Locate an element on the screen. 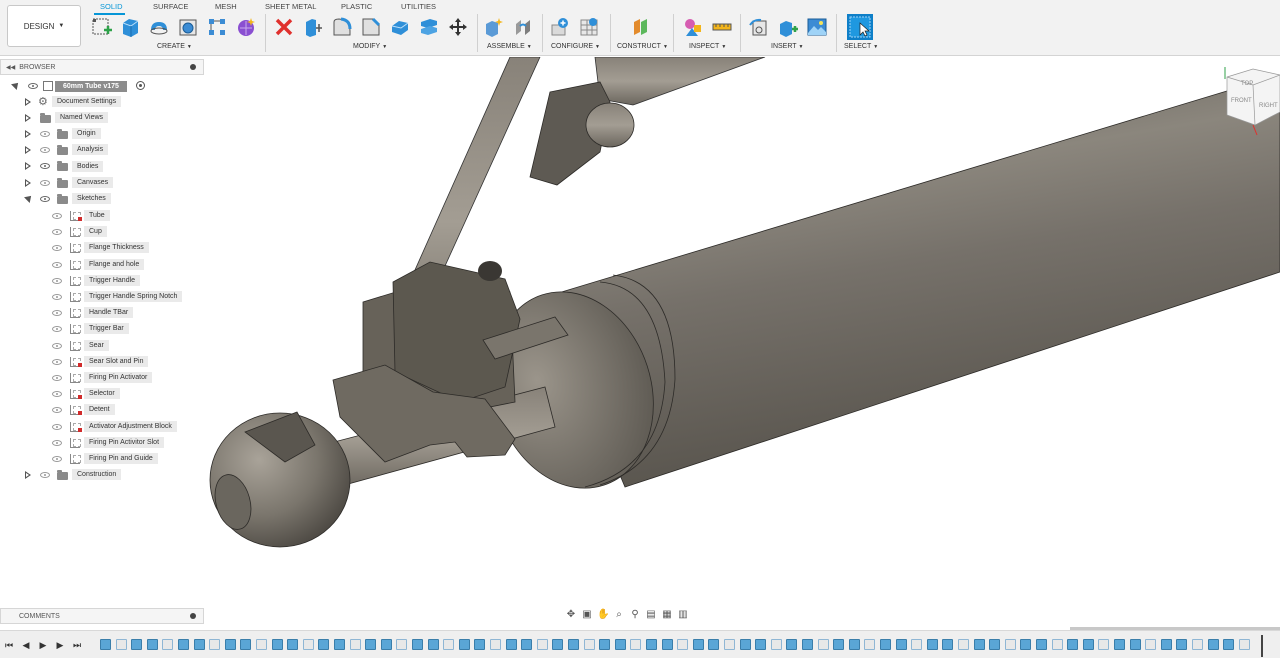 This screenshot has width=1280, height=658. insert-canvas-icon is located at coordinates (817, 27).